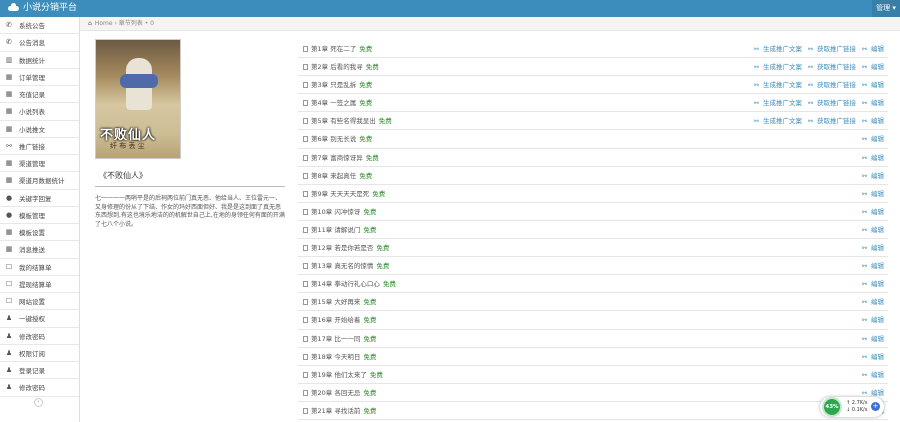 This screenshot has width=900, height=422. I want to click on sidebar-item: ▦ 模板设置, so click(39, 233).